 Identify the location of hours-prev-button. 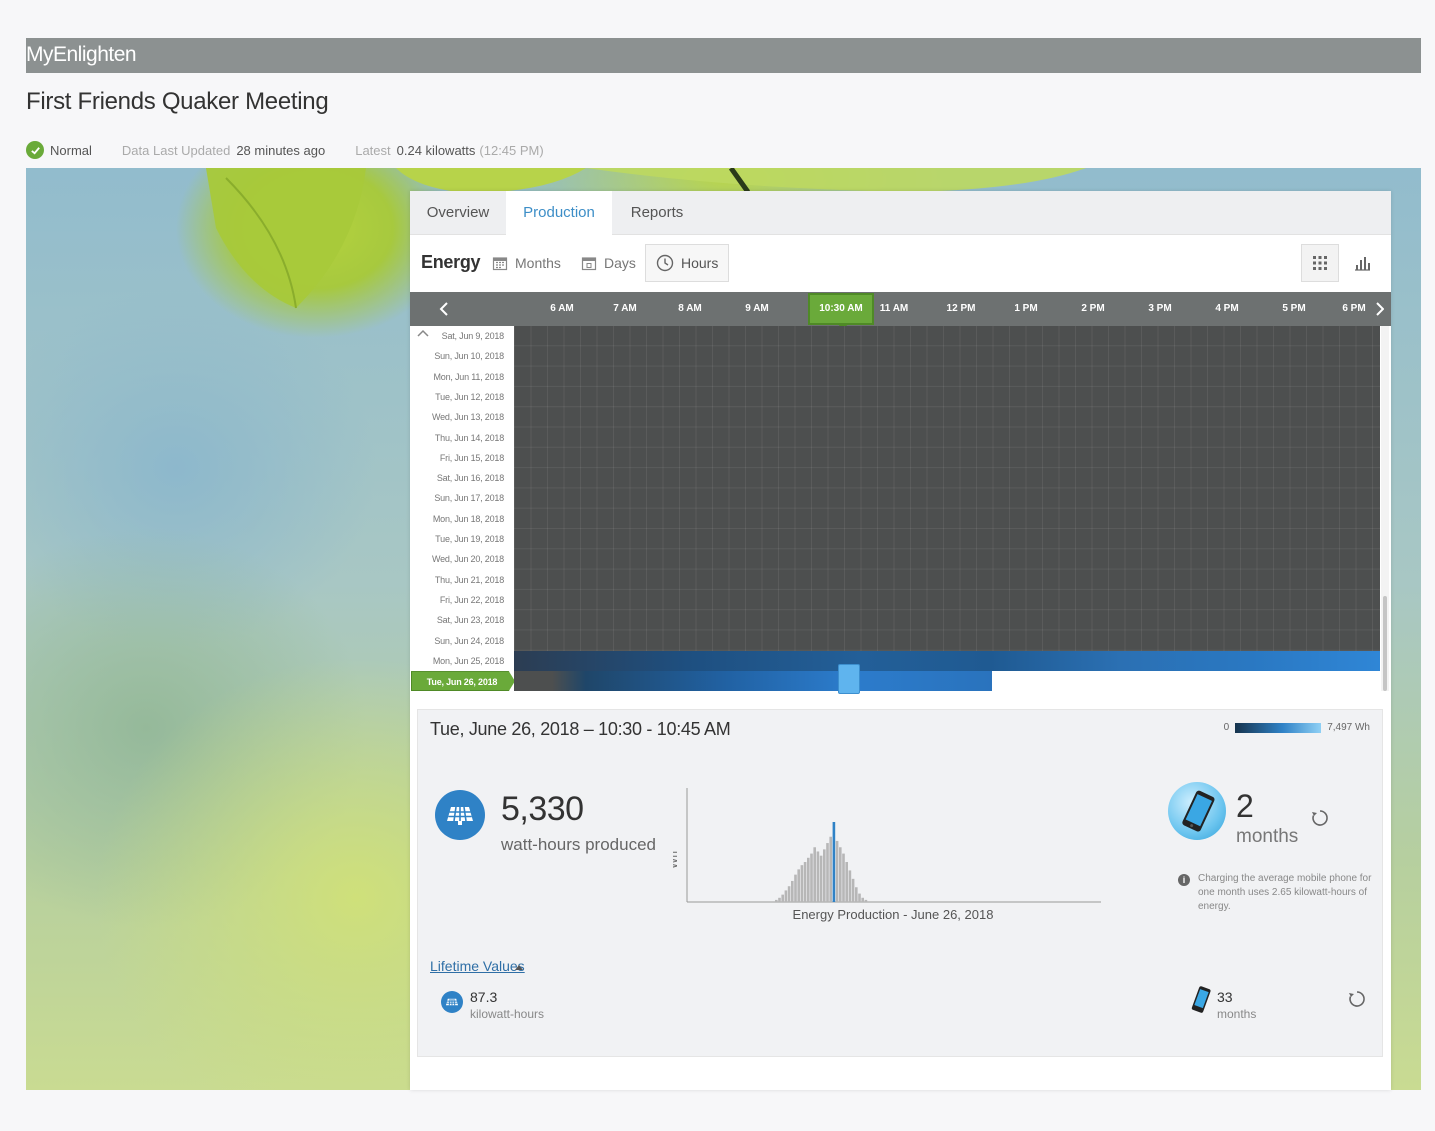
(444, 309).